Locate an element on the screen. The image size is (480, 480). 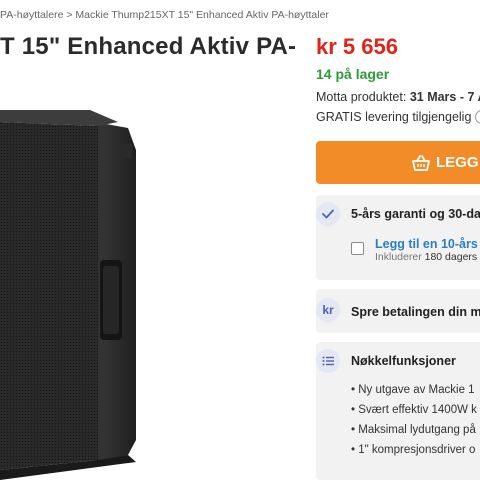
shipping-text: GRATIS levering tilgjengelig is located at coordinates (394, 117).